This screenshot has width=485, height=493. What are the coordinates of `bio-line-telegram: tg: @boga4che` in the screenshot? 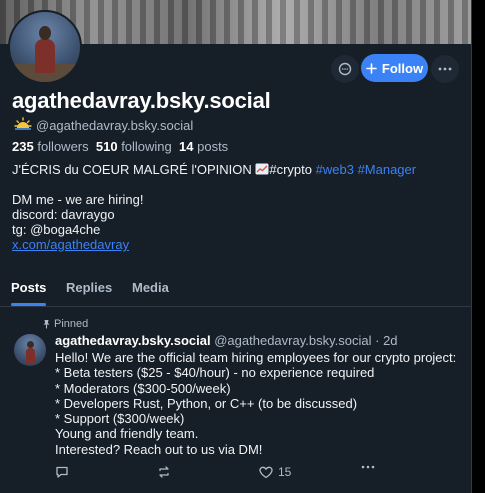 It's located at (56, 229).